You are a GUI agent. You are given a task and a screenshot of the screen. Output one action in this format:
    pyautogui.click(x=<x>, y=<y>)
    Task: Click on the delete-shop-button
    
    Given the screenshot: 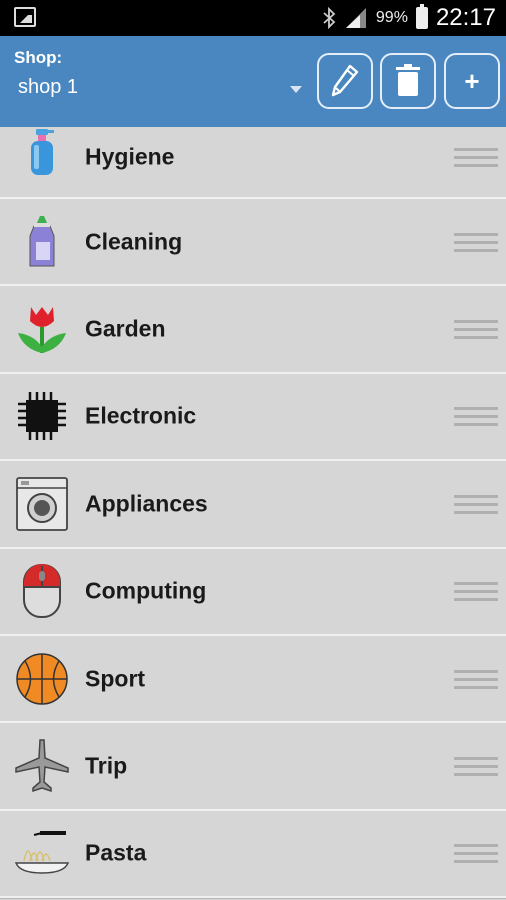 What is the action you would take?
    pyautogui.click(x=408, y=81)
    